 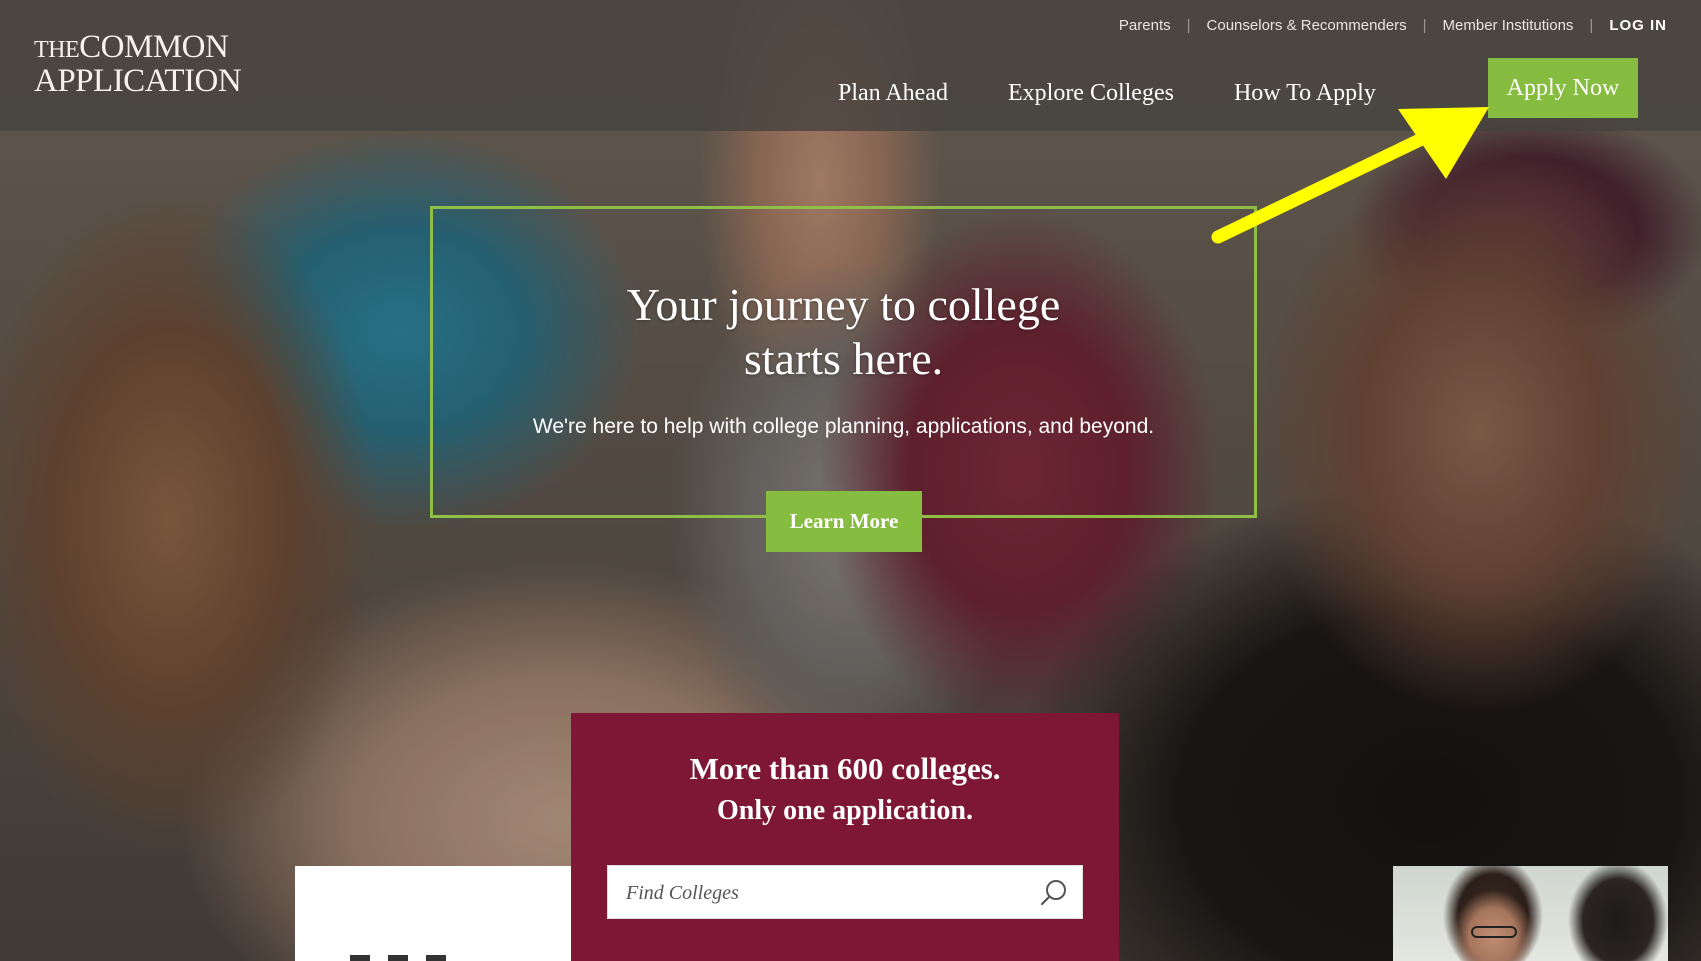 What do you see at coordinates (1530, 913) in the screenshot?
I see `promo-card-photo` at bounding box center [1530, 913].